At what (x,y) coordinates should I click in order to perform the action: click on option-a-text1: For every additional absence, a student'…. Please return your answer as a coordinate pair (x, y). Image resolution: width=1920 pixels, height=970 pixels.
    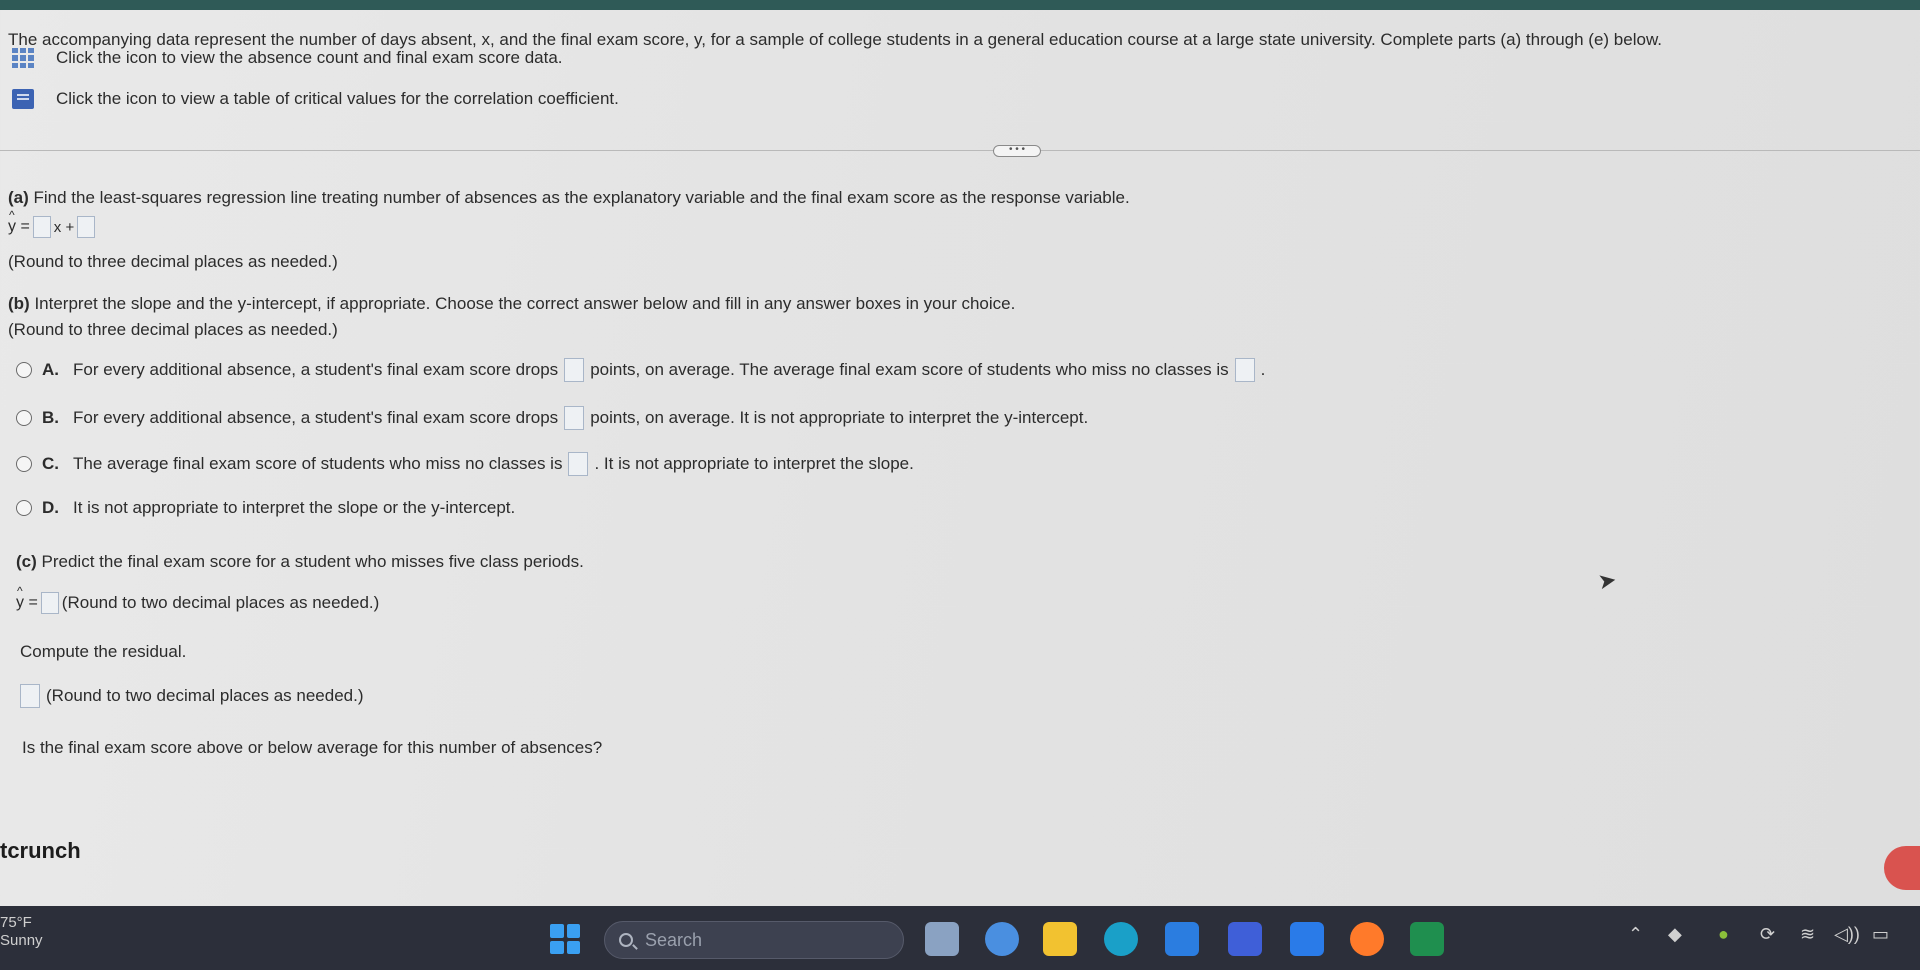
    Looking at the image, I should click on (316, 369).